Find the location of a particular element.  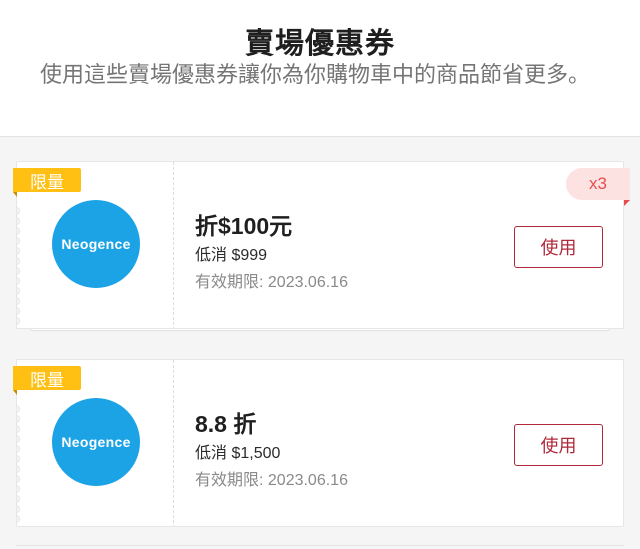

coupon-info: 折$100元 低消 $999 有效期限: 2023.06.16 is located at coordinates (345, 245).